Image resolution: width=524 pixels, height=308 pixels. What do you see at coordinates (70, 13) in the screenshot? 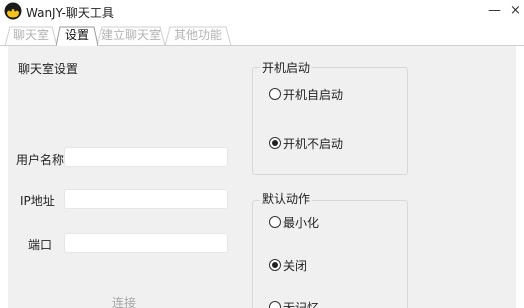
I see `window-title: WanJY-聊天工具` at bounding box center [70, 13].